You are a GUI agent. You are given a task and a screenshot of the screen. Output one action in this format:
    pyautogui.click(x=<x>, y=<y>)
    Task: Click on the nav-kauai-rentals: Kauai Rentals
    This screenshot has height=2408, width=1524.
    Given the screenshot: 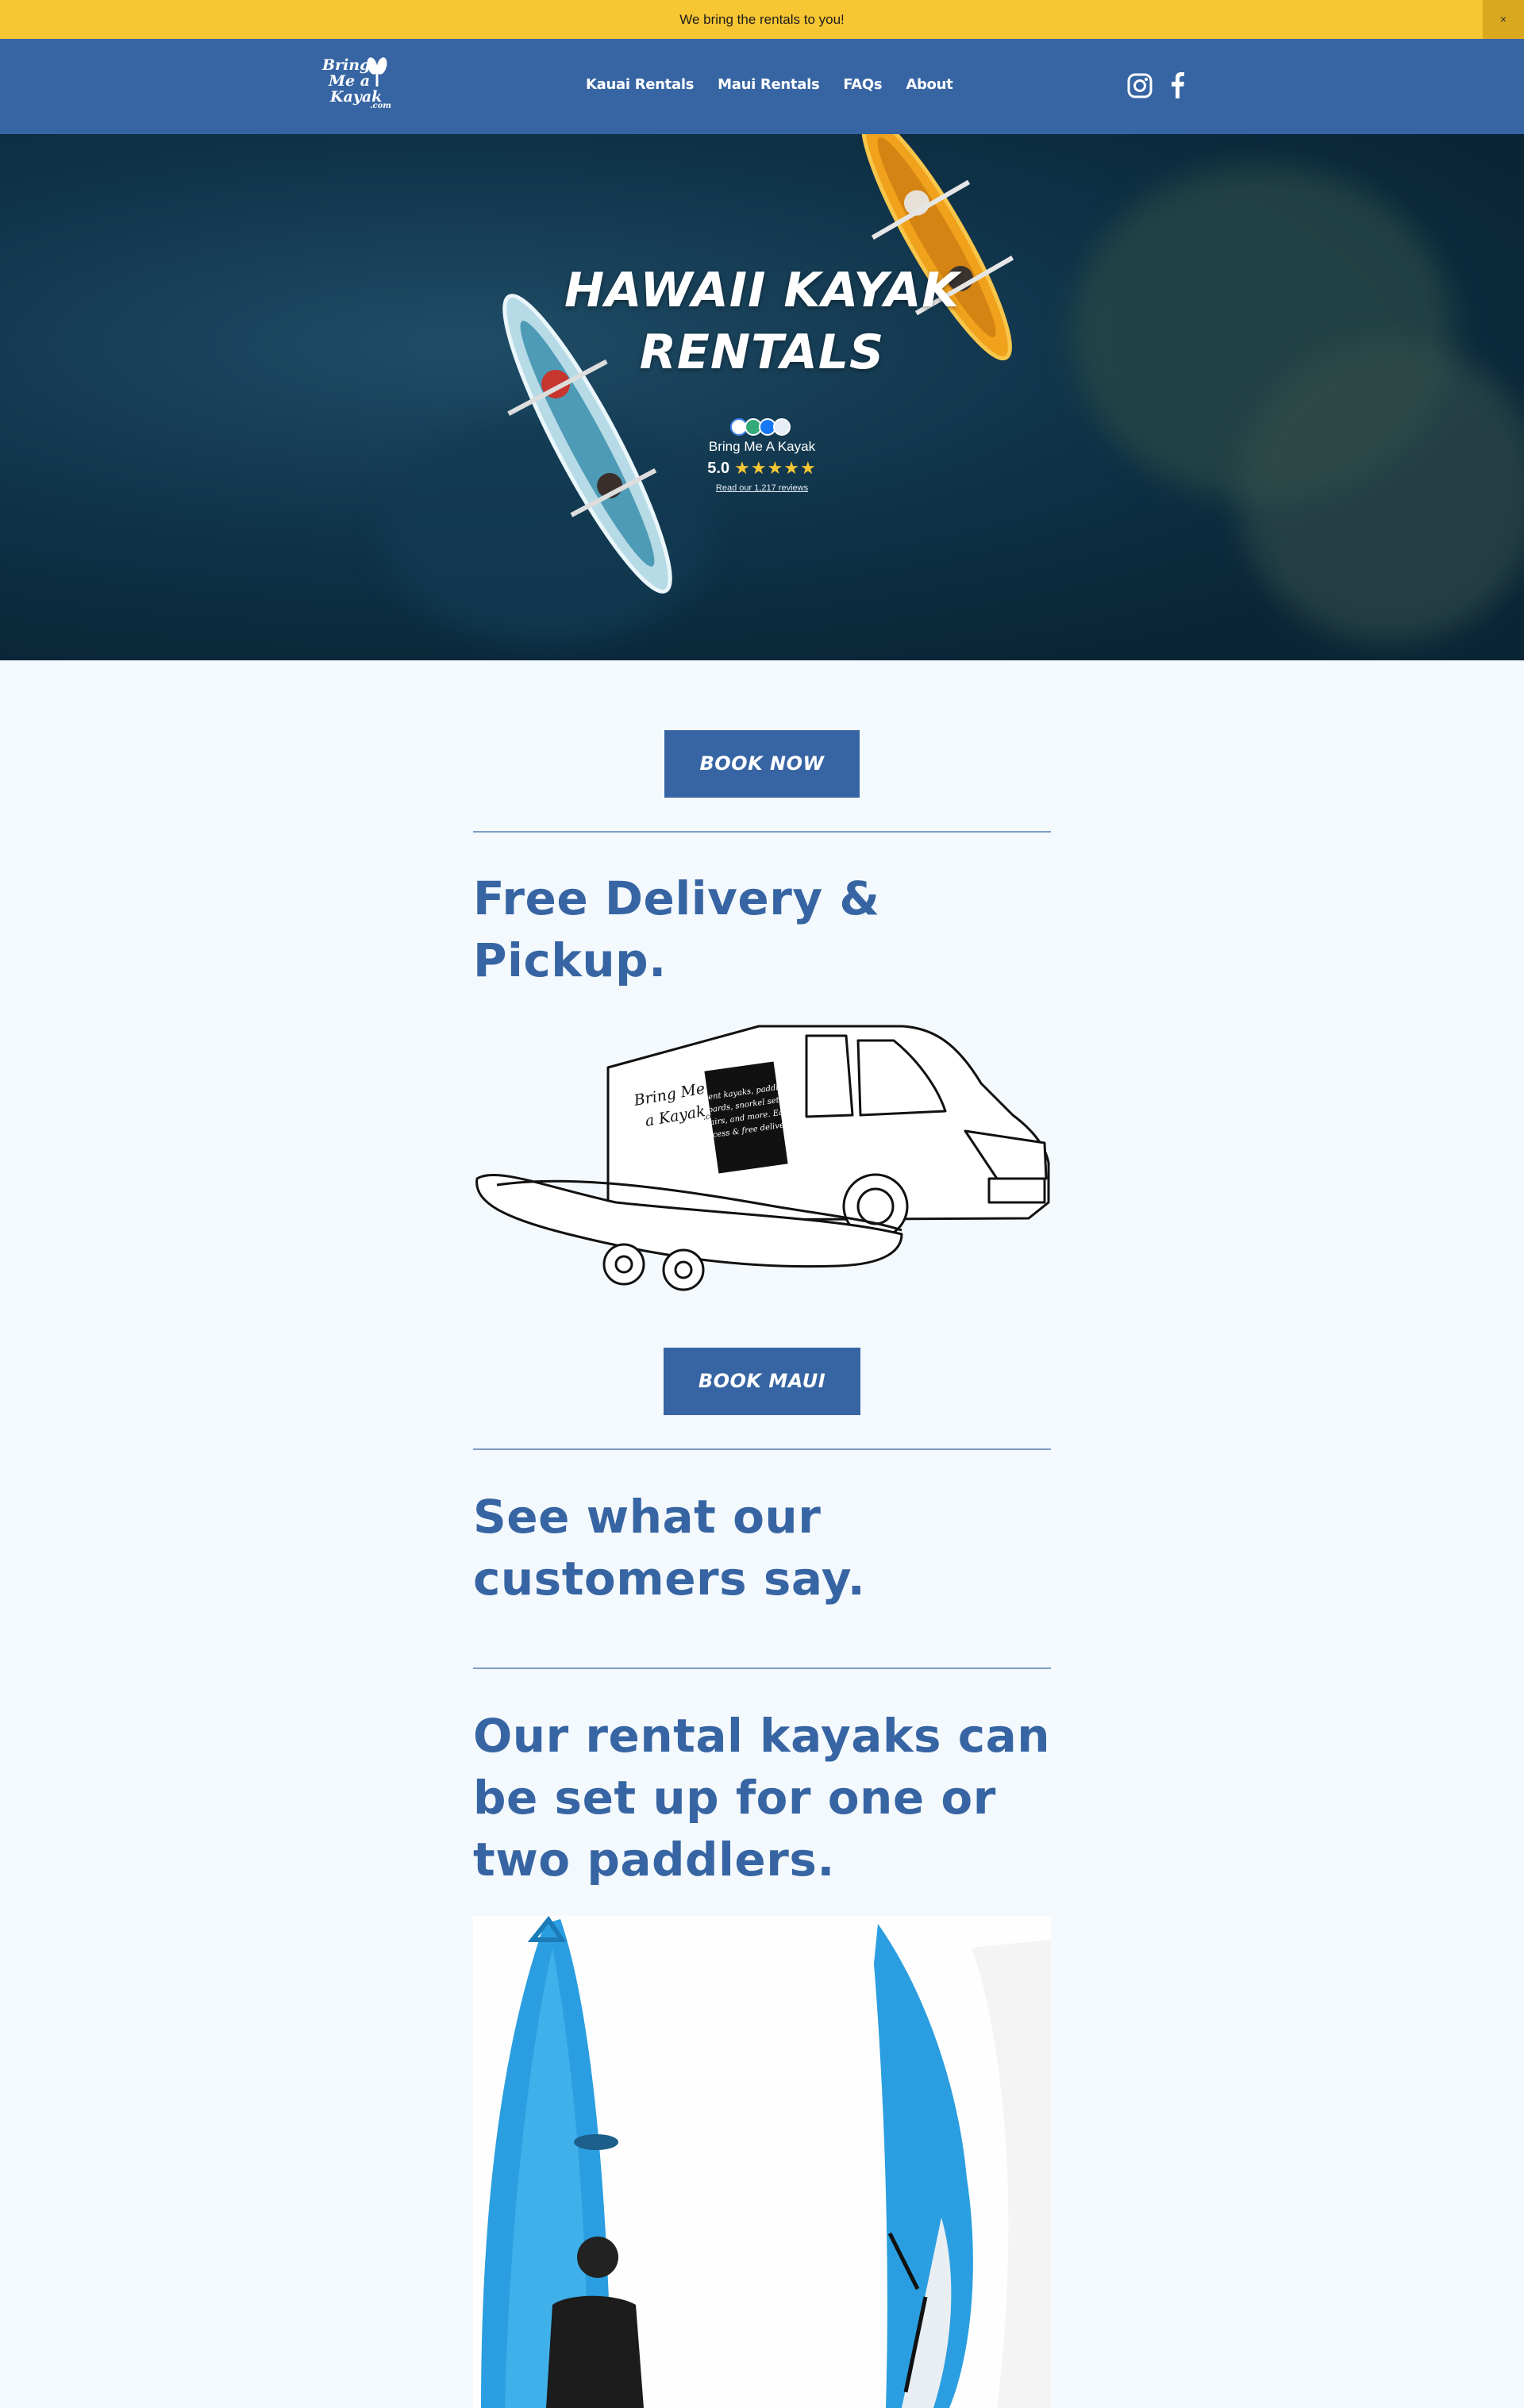 What is the action you would take?
    pyautogui.click(x=640, y=84)
    